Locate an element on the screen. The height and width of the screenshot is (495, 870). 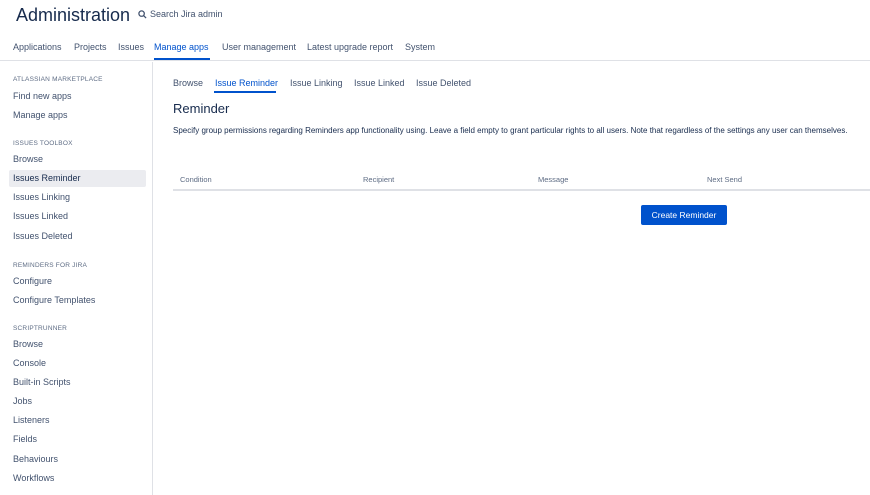
topnav-applications: Applications is located at coordinates (37, 47).